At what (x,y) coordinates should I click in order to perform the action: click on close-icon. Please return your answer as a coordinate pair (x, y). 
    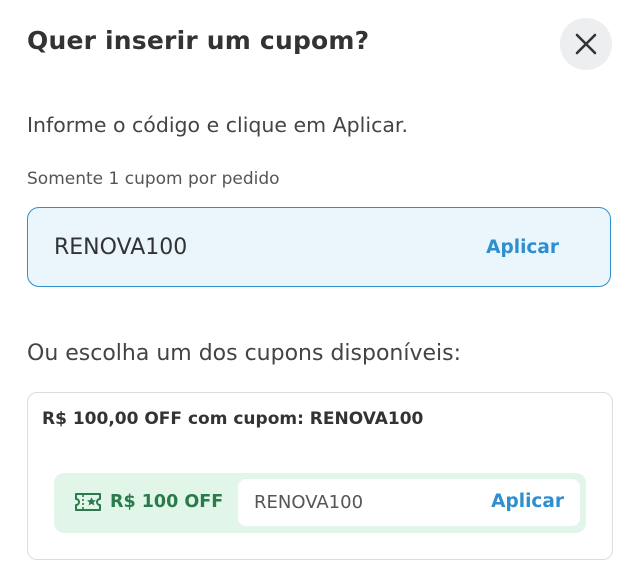
    Looking at the image, I should click on (586, 44).